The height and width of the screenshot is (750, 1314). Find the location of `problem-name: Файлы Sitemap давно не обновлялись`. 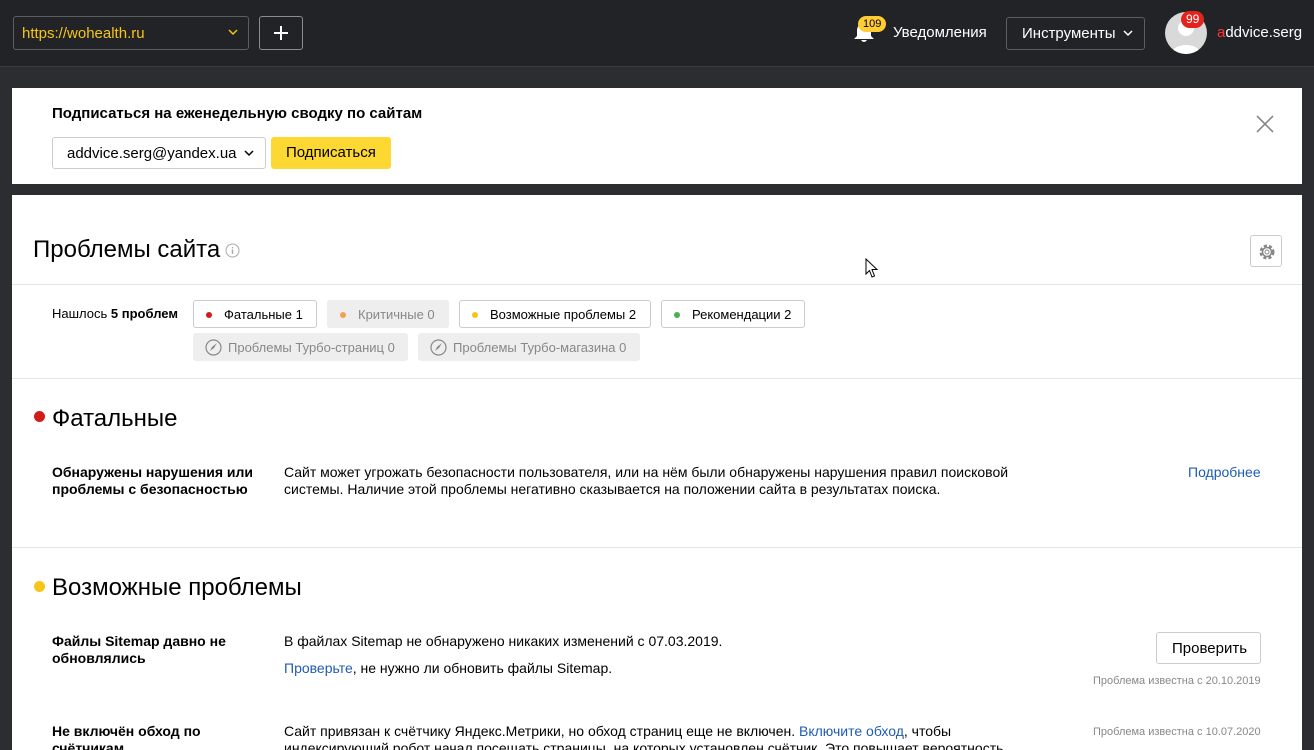

problem-name: Файлы Sitemap давно не обновлялись is located at coordinates (139, 649).